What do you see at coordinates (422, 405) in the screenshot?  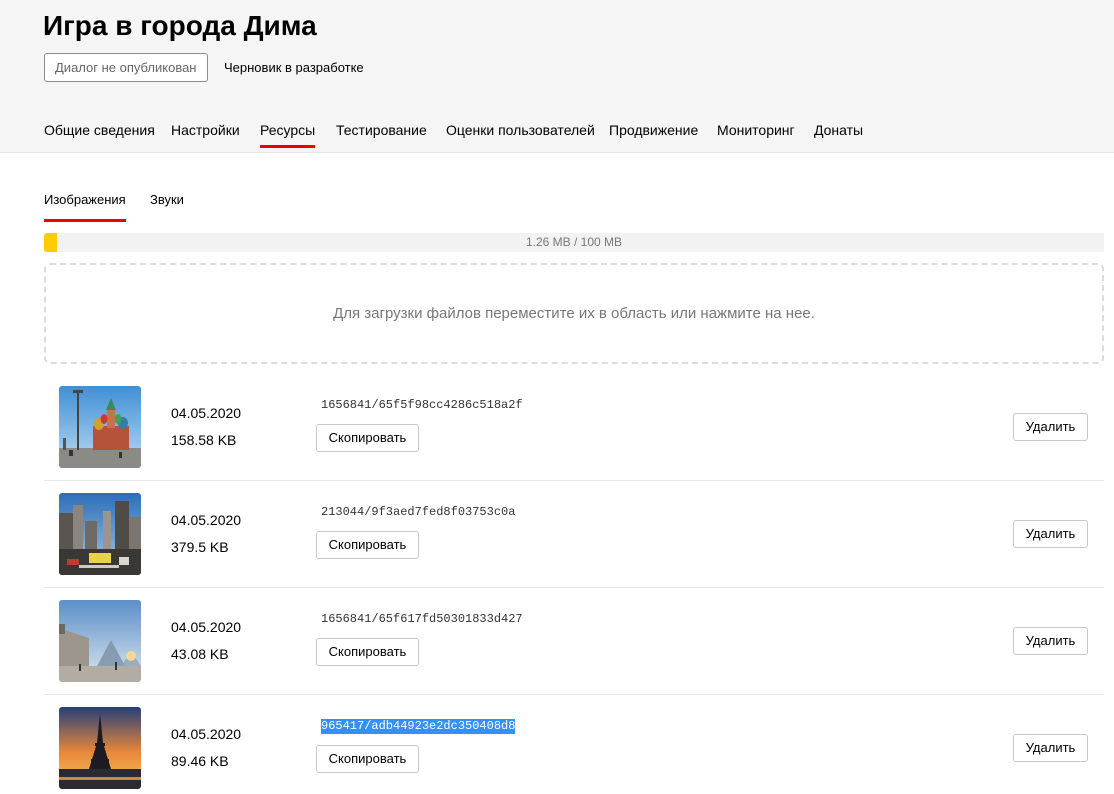 I see `file-id: 1656841/65f5f98cc4286c518a2f` at bounding box center [422, 405].